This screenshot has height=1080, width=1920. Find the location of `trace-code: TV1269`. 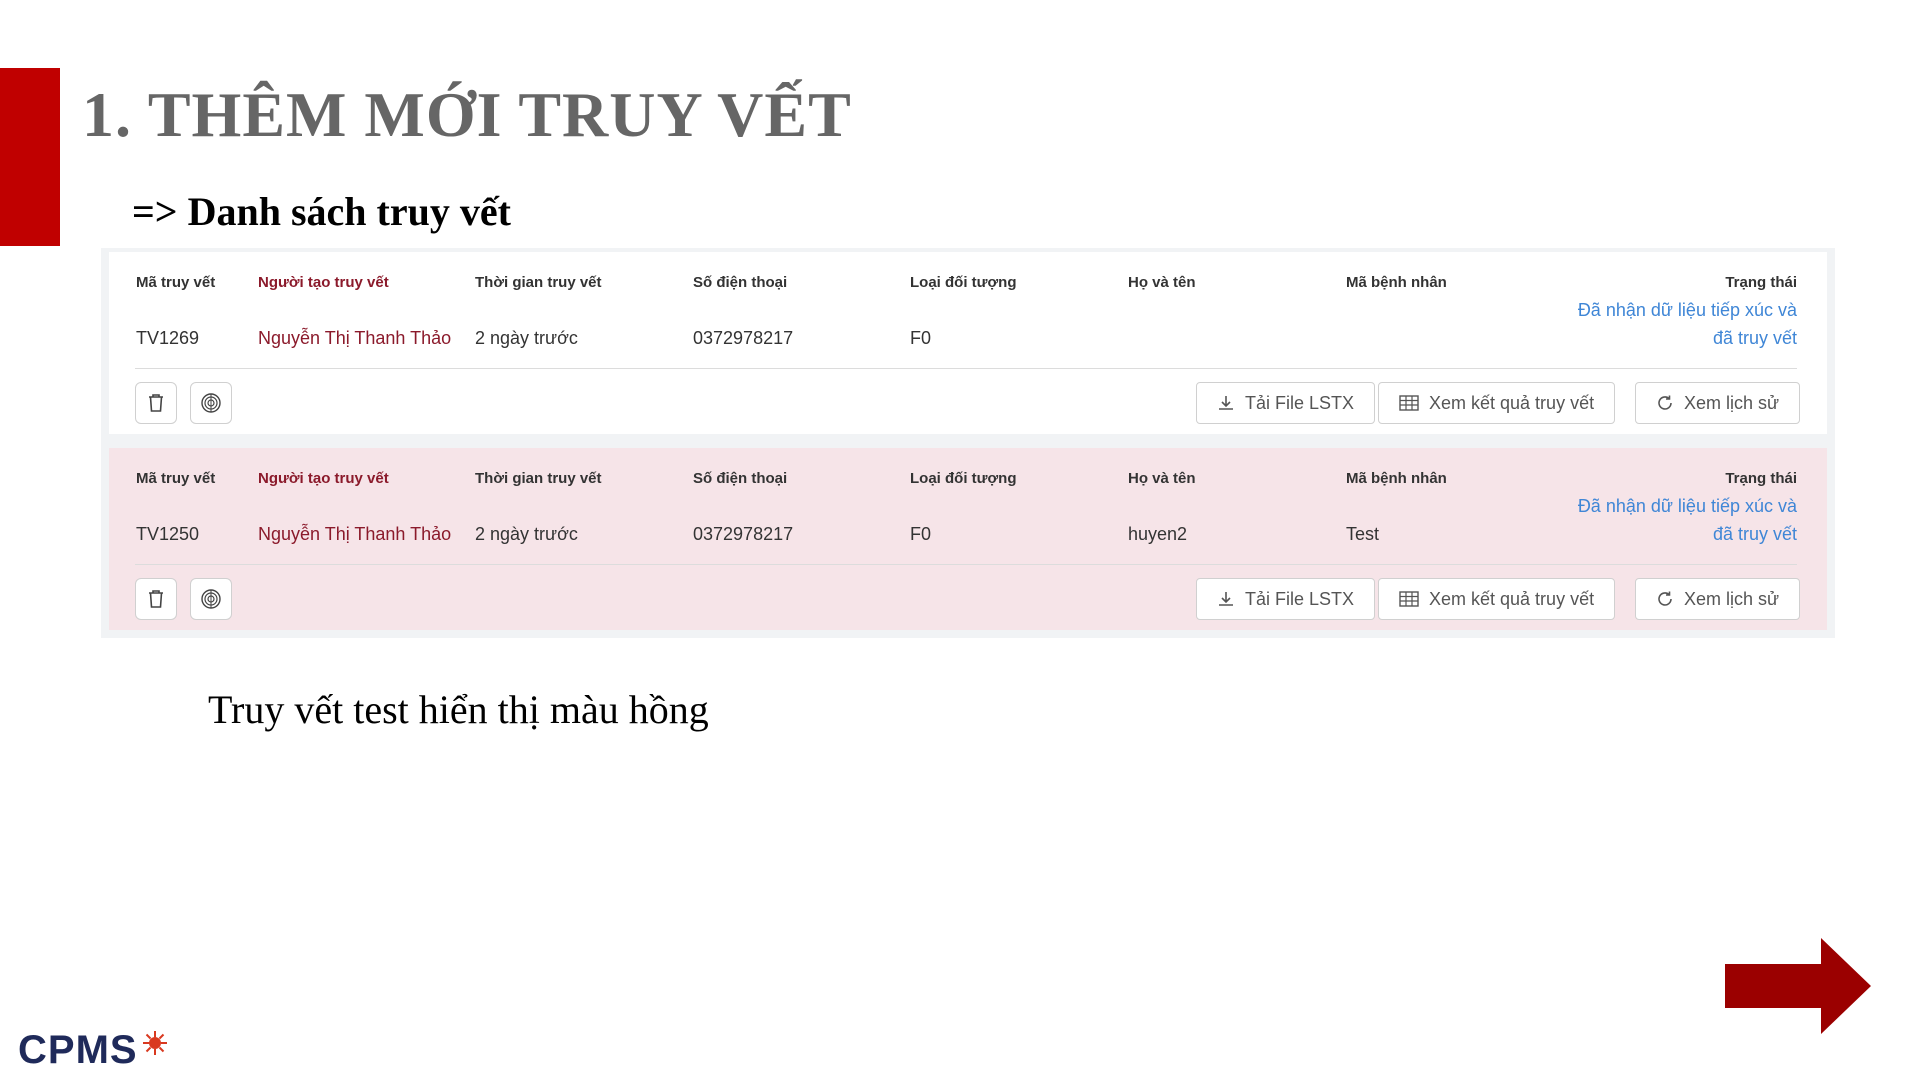

trace-code: TV1269 is located at coordinates (168, 338).